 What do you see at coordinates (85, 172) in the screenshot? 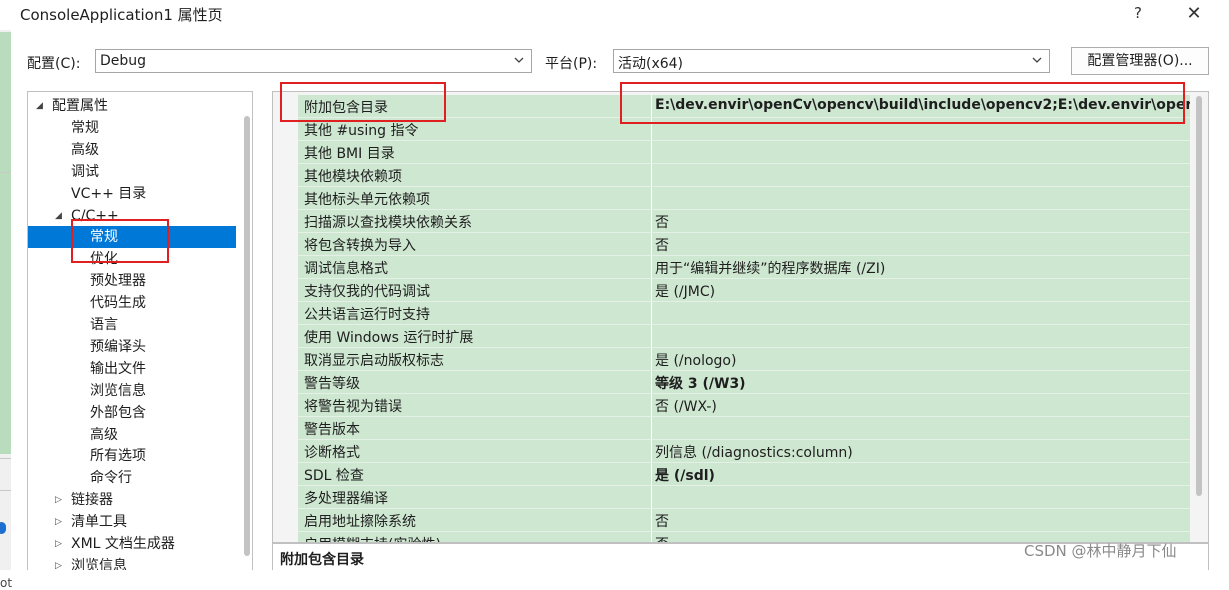
I see `tree-item: 调试` at bounding box center [85, 172].